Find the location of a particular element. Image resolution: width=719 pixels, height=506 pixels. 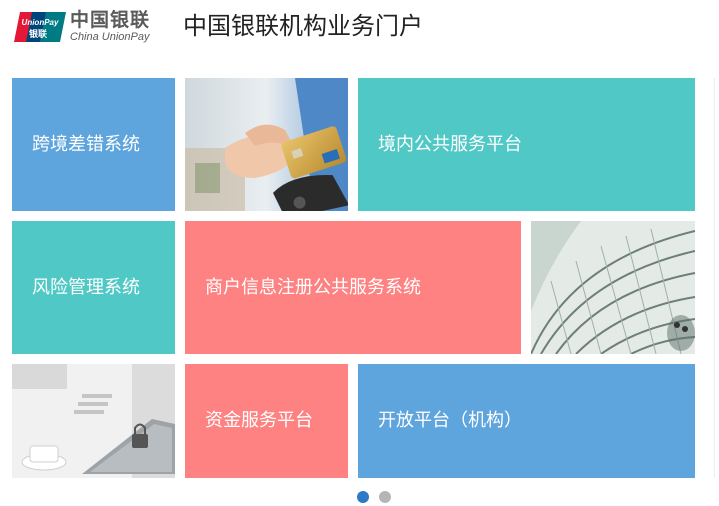

page-title: 中国银联机构业务门户 is located at coordinates (303, 26).